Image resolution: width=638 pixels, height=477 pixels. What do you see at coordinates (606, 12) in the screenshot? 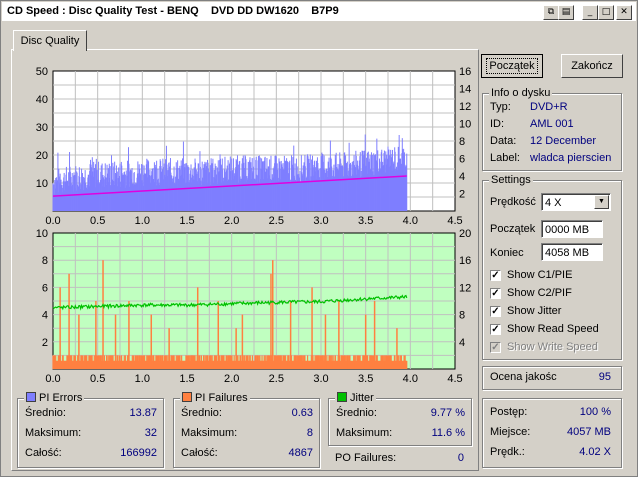
I see `maximize-icon: □` at bounding box center [606, 12].